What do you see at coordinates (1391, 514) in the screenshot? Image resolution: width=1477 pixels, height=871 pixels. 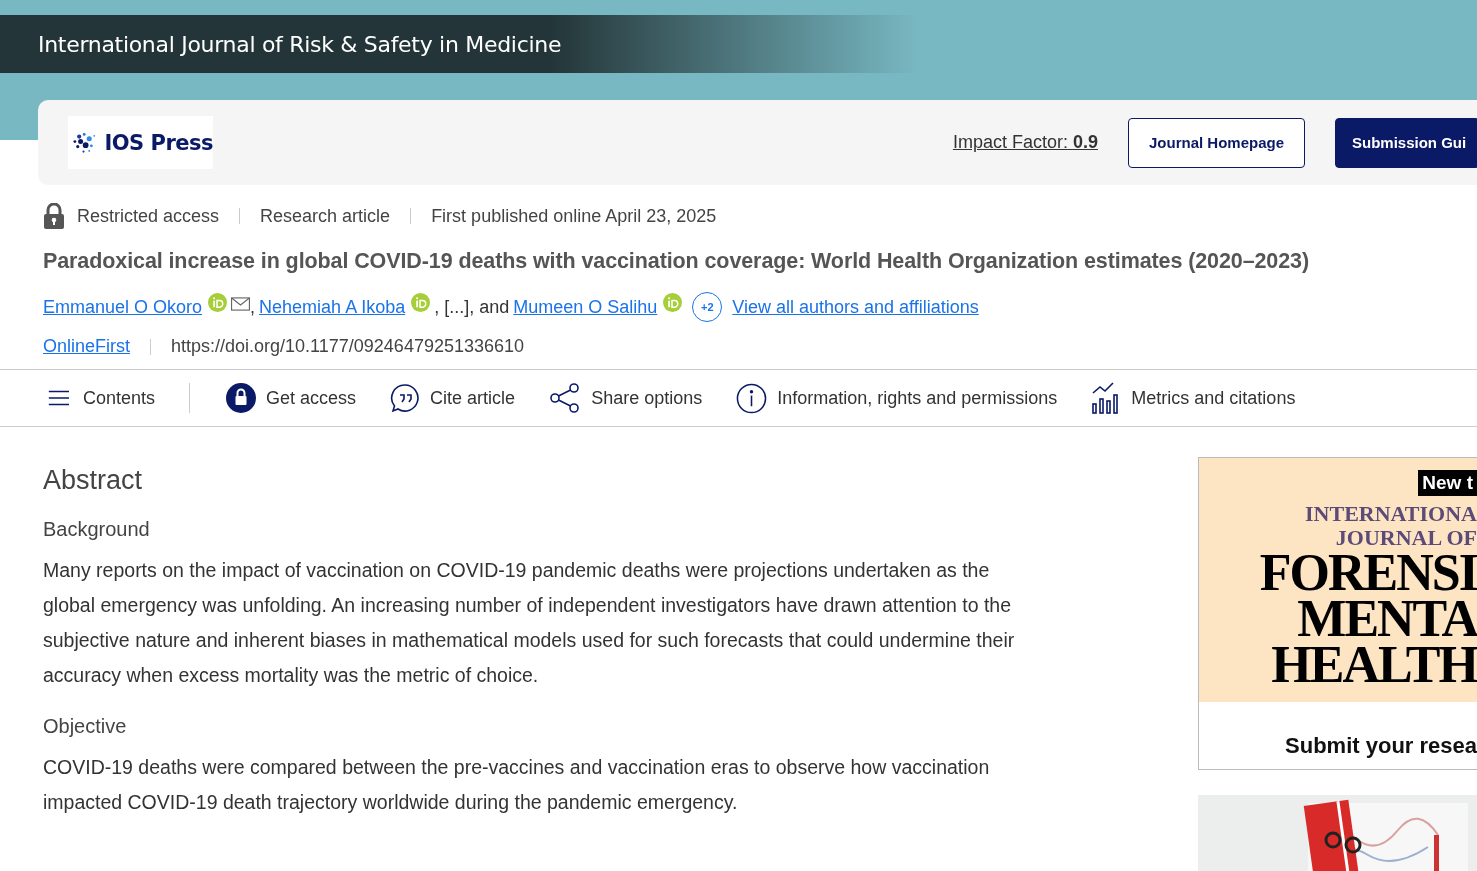 I see `ad-journal-name: INTERNATIONA` at bounding box center [1391, 514].